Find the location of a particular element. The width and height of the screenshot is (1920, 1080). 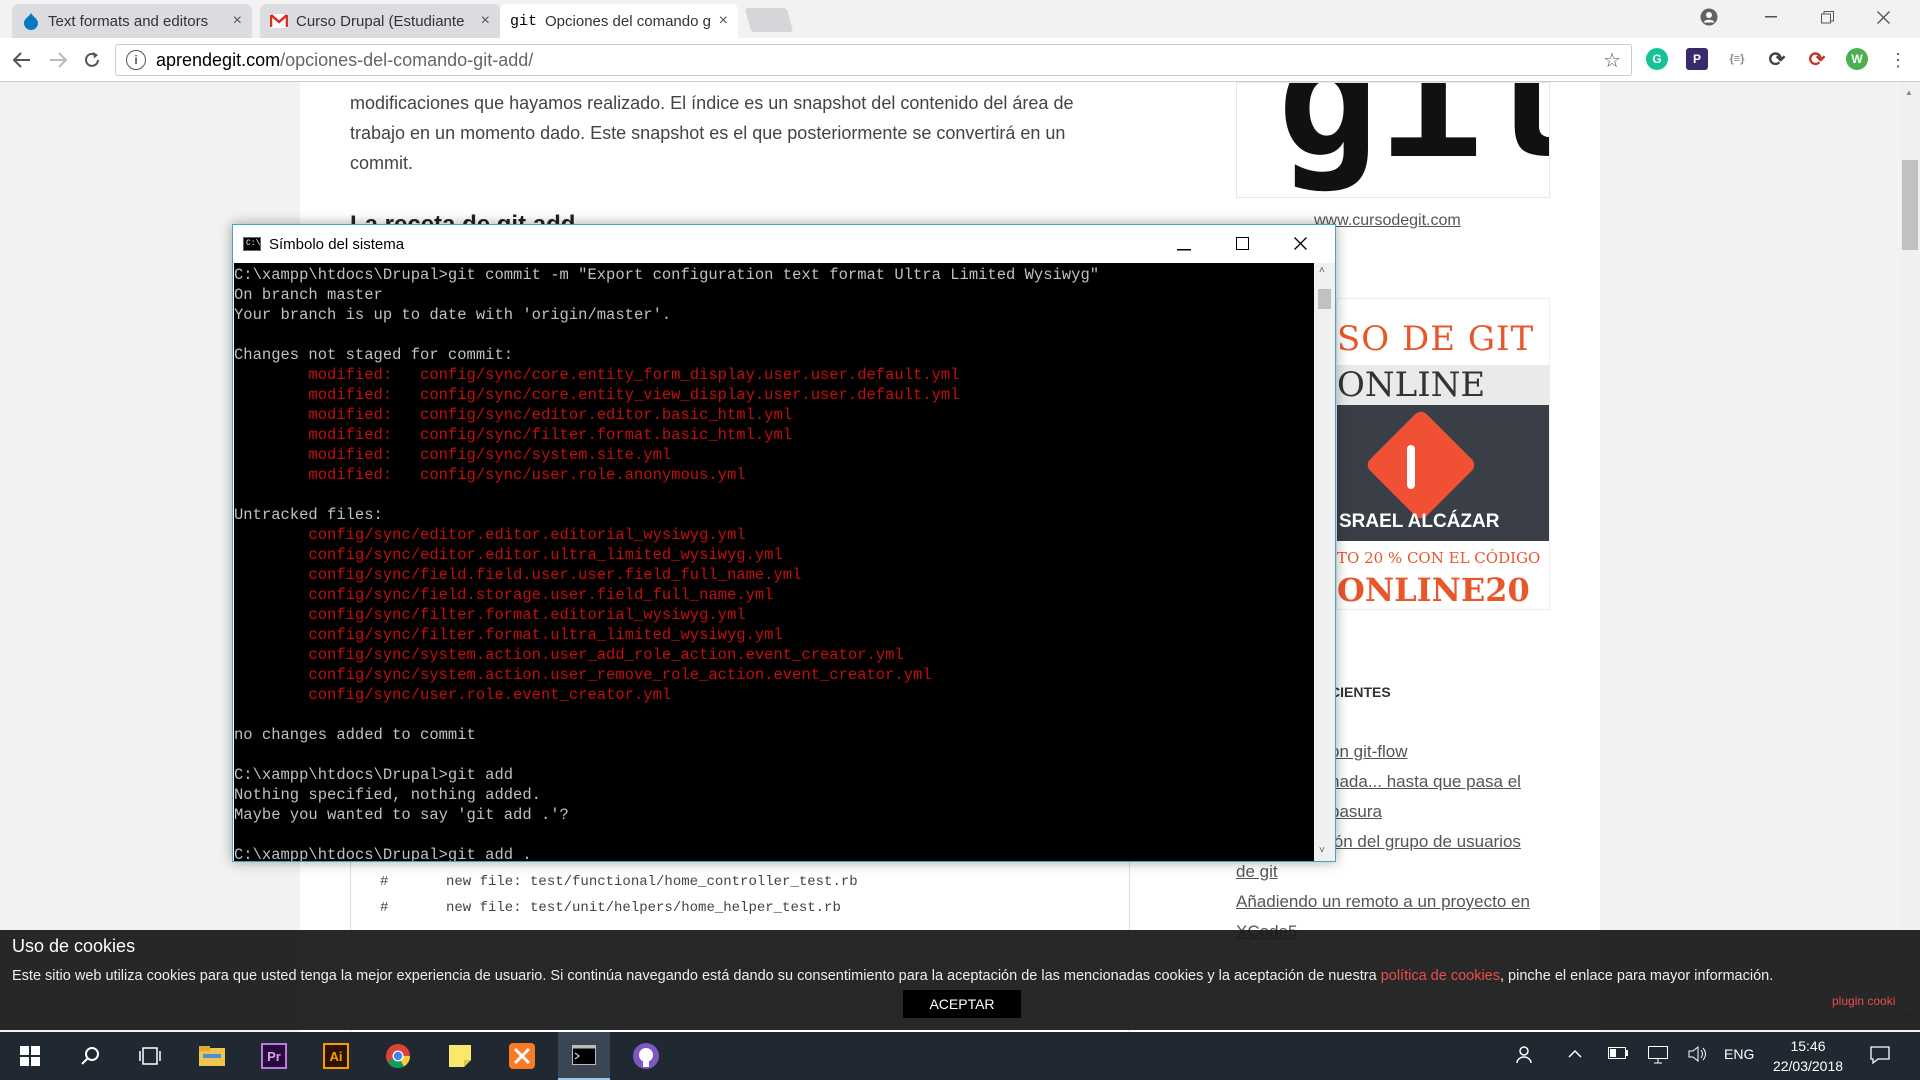

volume-icon is located at coordinates (1698, 1056).